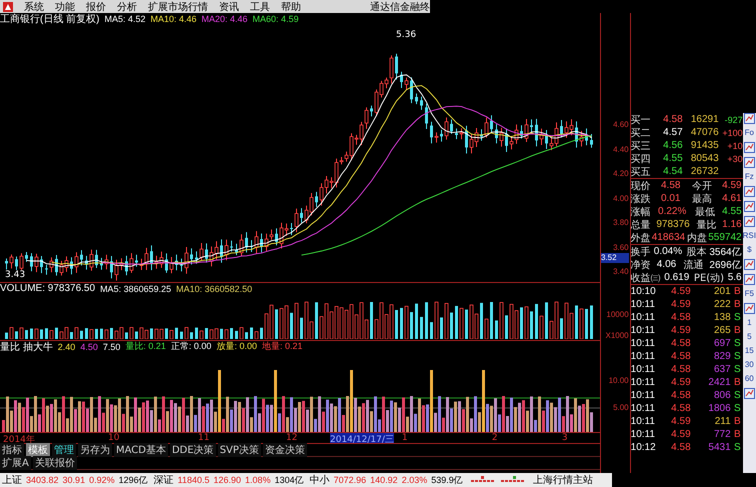 This screenshot has width=756, height=487. Describe the element at coordinates (260, 7) in the screenshot. I see `menu-item: 工具` at that location.